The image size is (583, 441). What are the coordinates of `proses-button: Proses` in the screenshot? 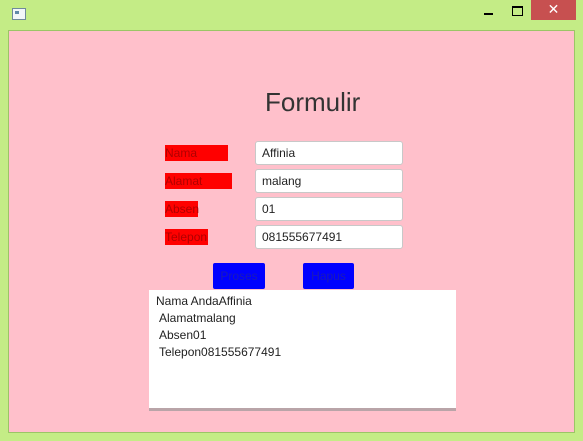 It's located at (239, 276).